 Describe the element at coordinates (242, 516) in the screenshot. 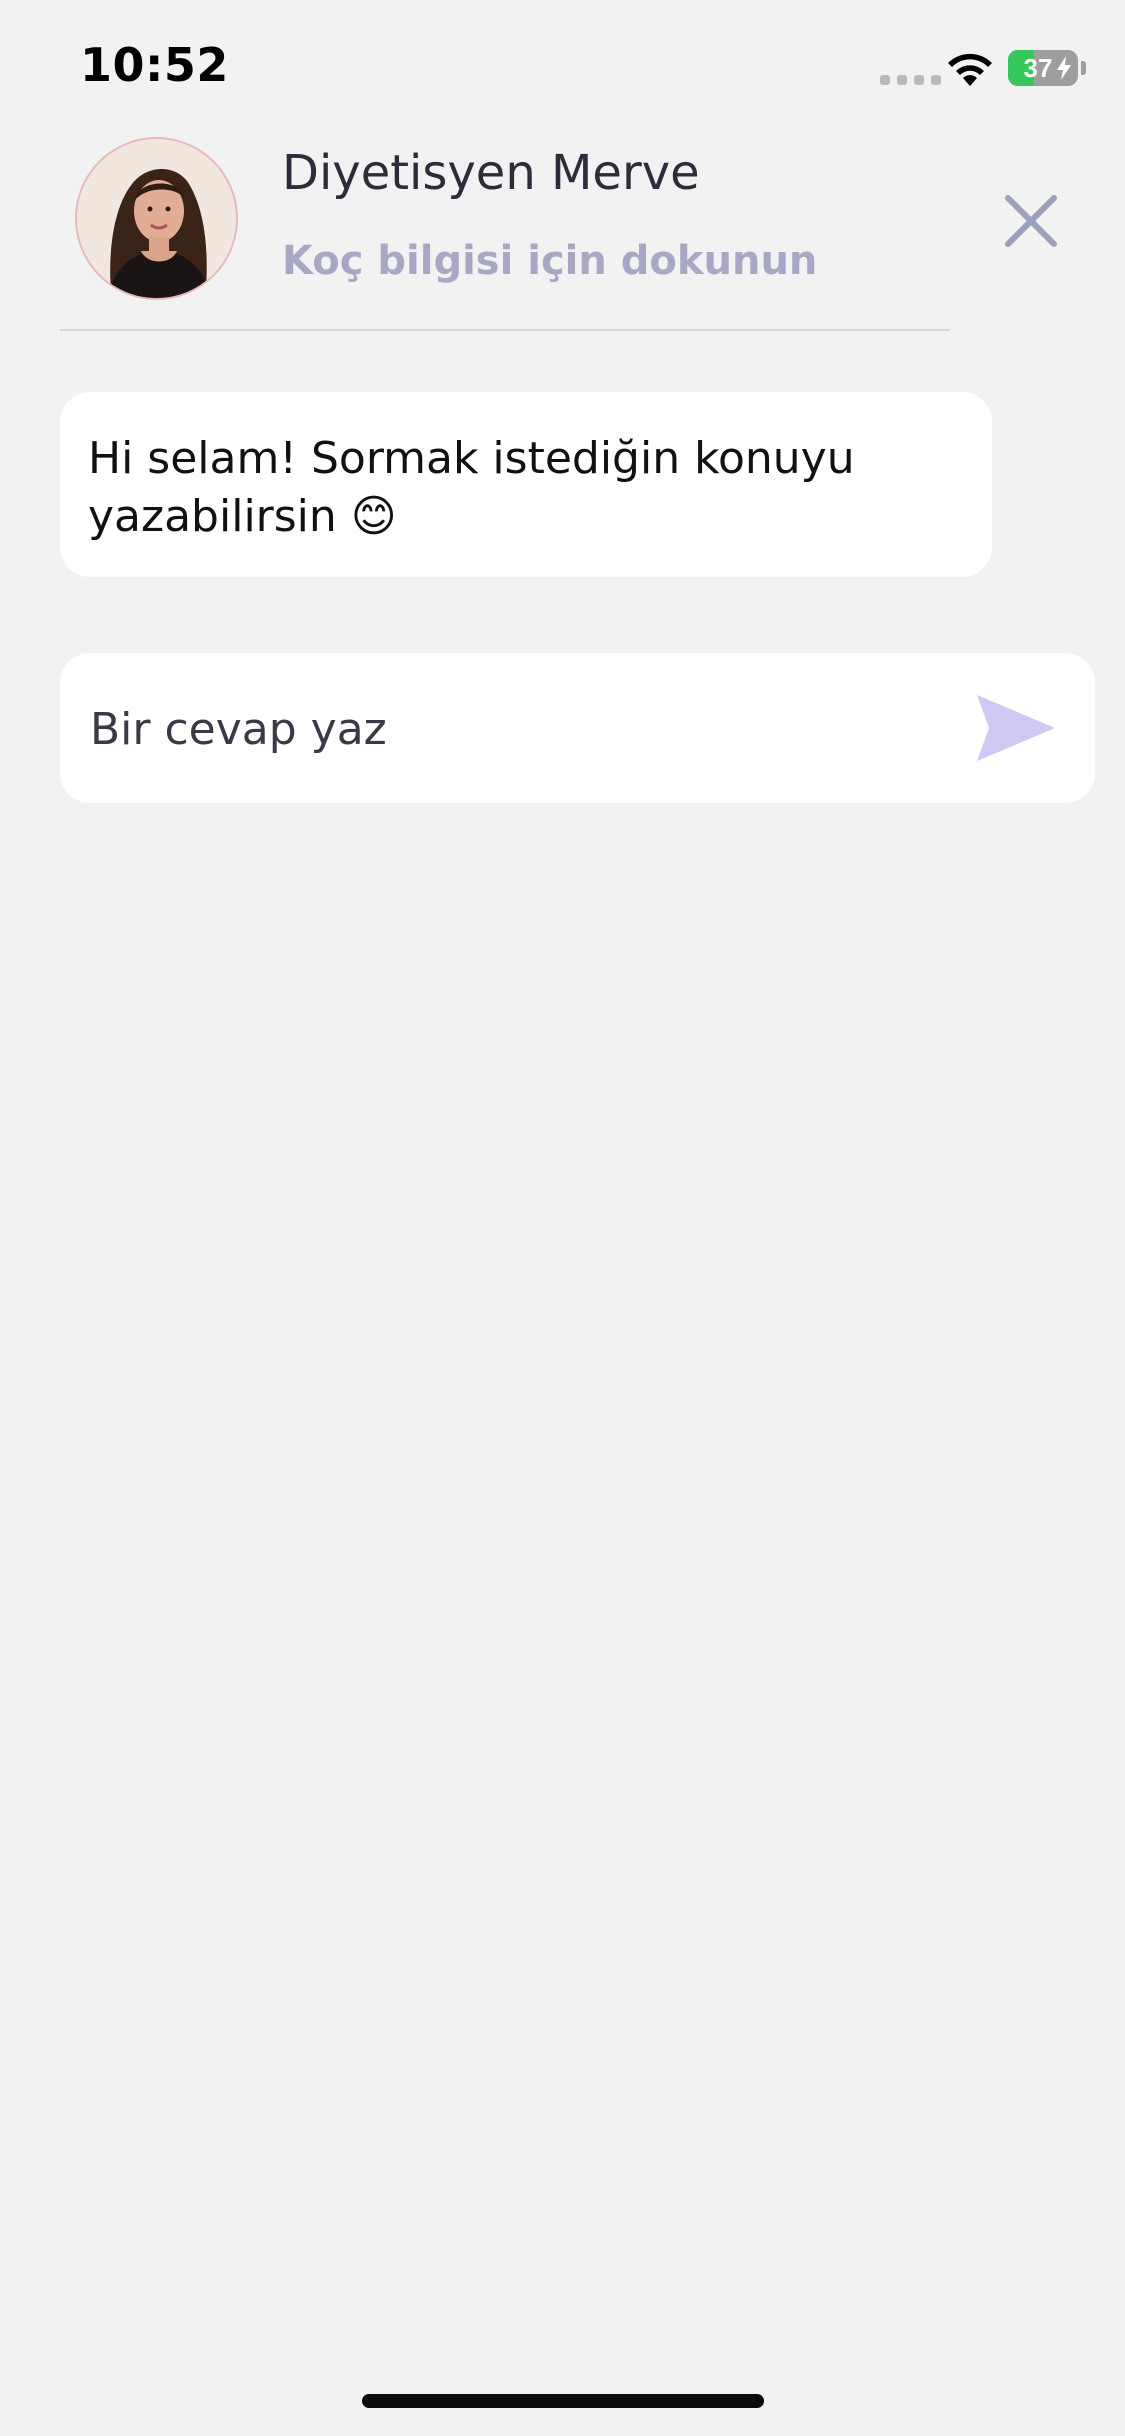

I see `message-line: yazabilirsin 😊` at that location.